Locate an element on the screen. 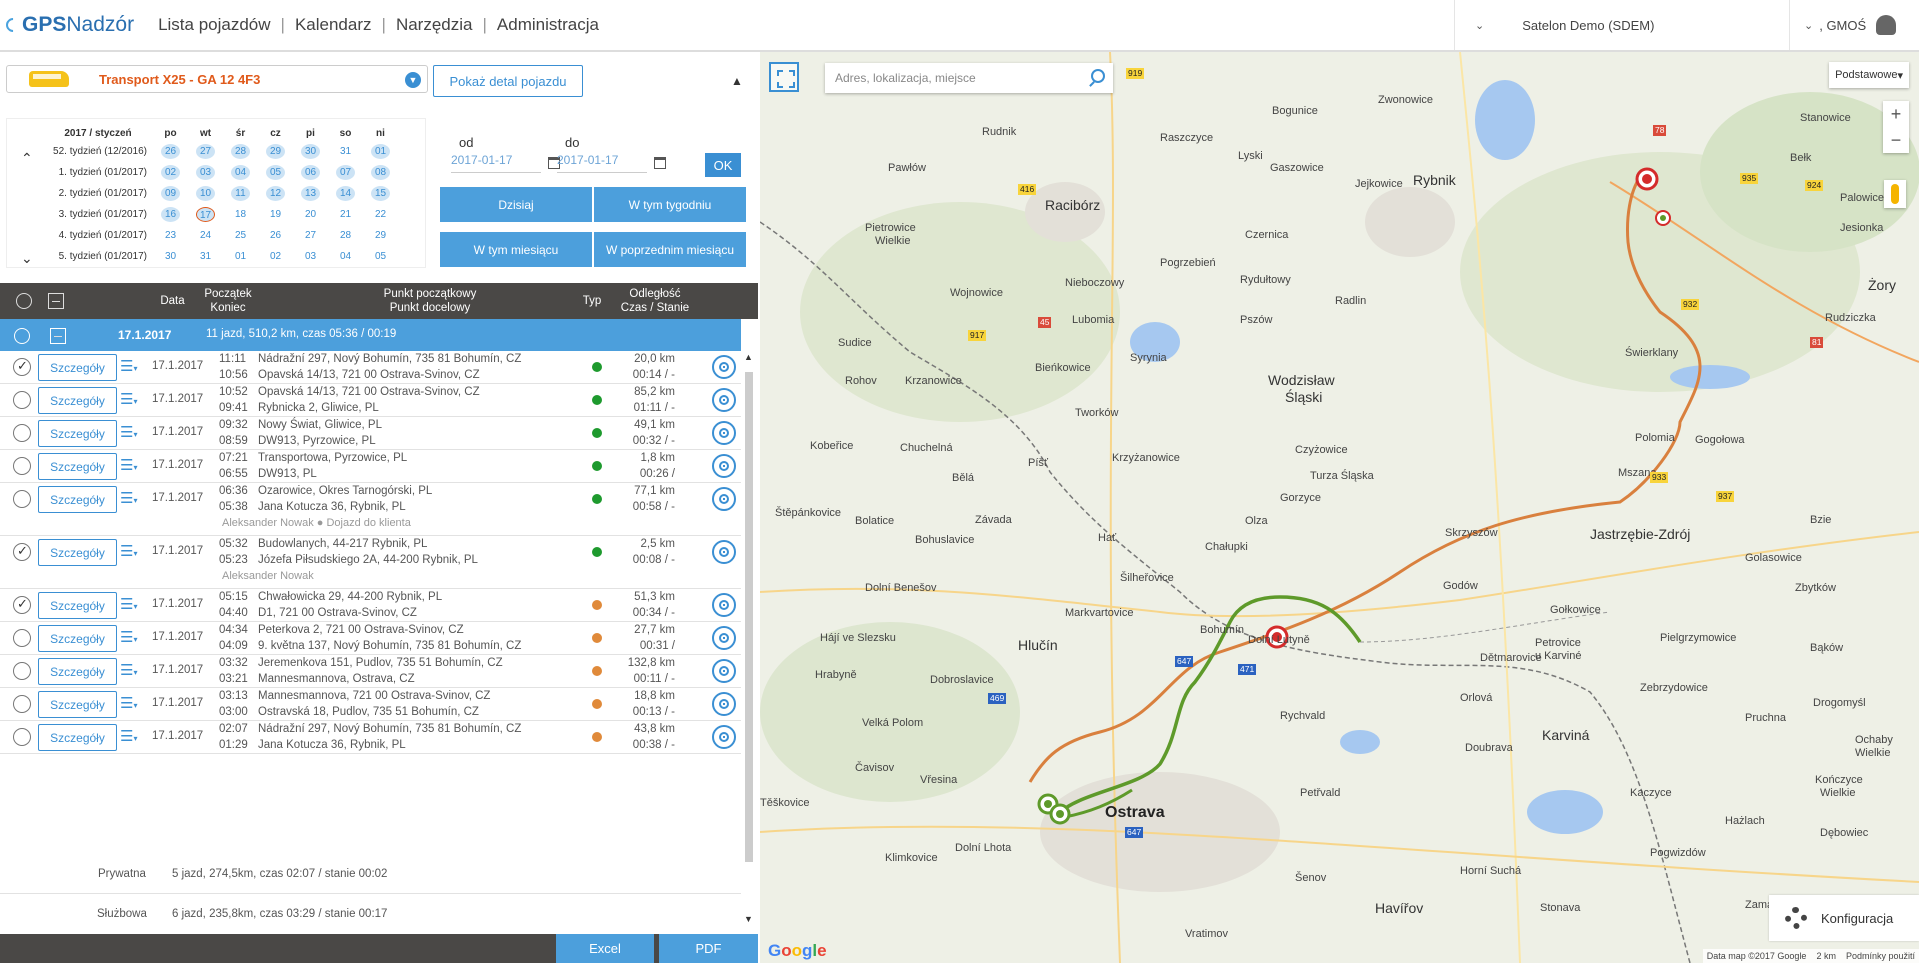 This screenshot has height=963, width=1919. street-view-icon is located at coordinates (1895, 194).